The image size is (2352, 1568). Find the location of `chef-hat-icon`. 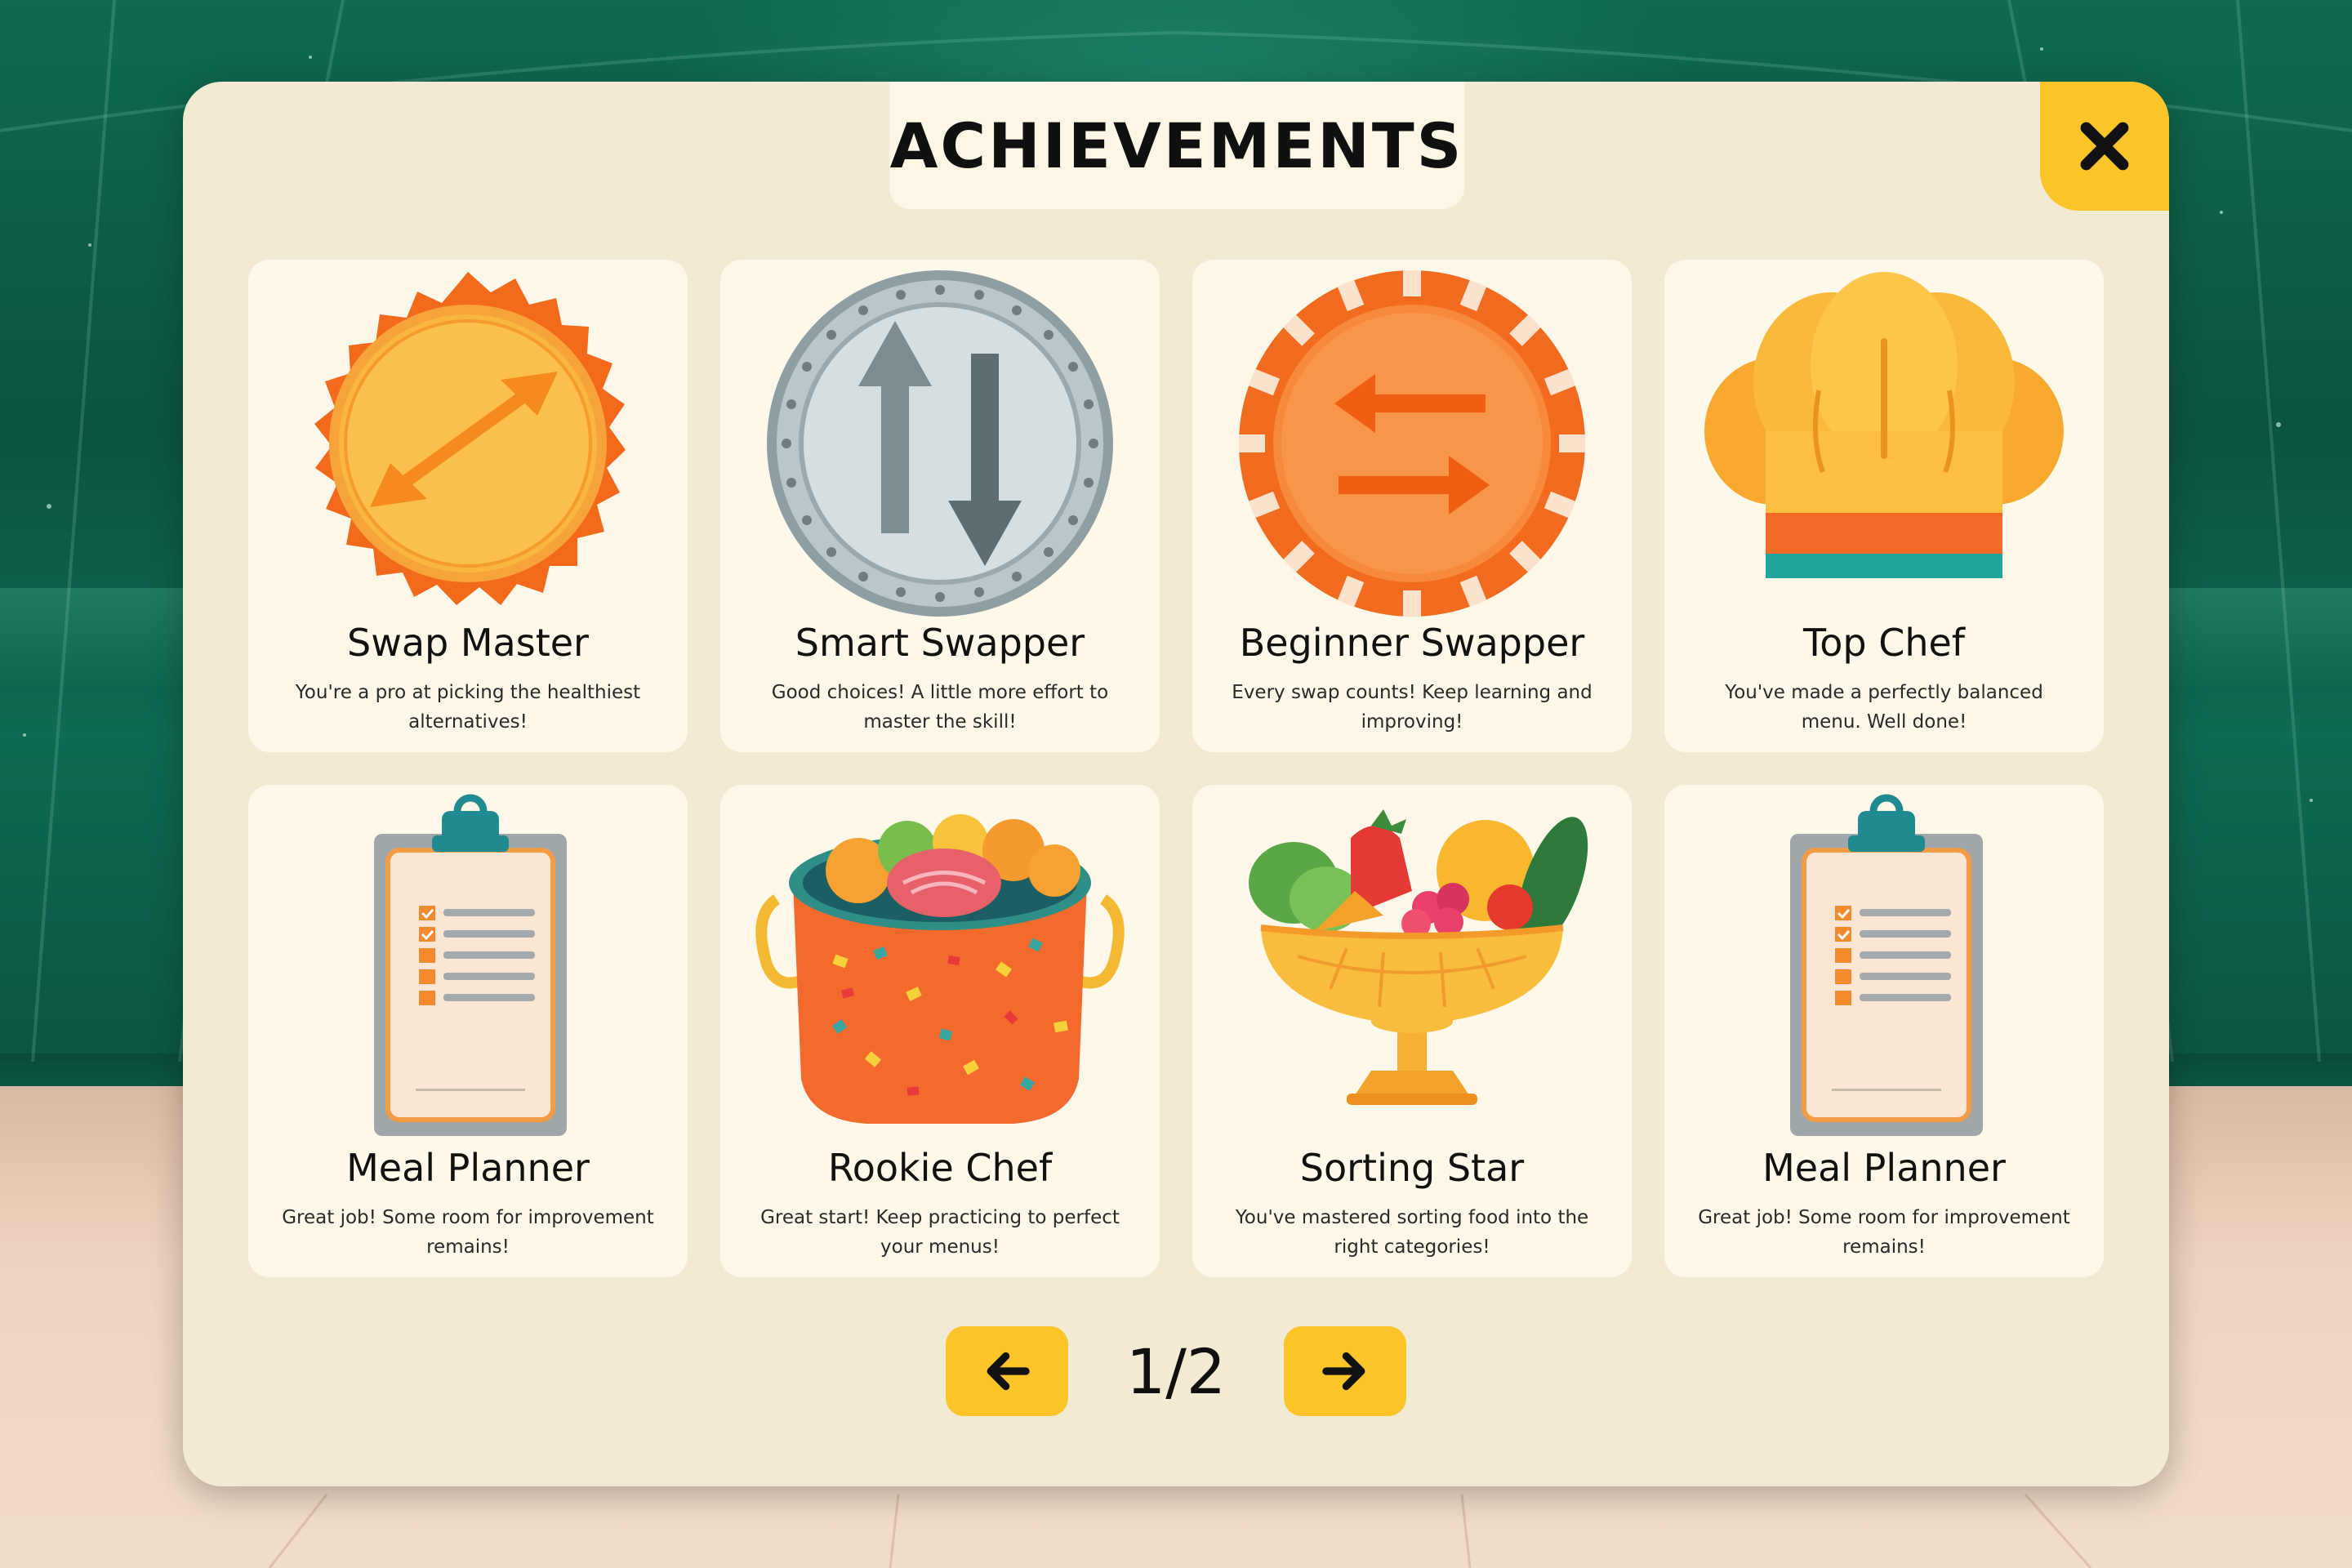

chef-hat-icon is located at coordinates (1884, 425).